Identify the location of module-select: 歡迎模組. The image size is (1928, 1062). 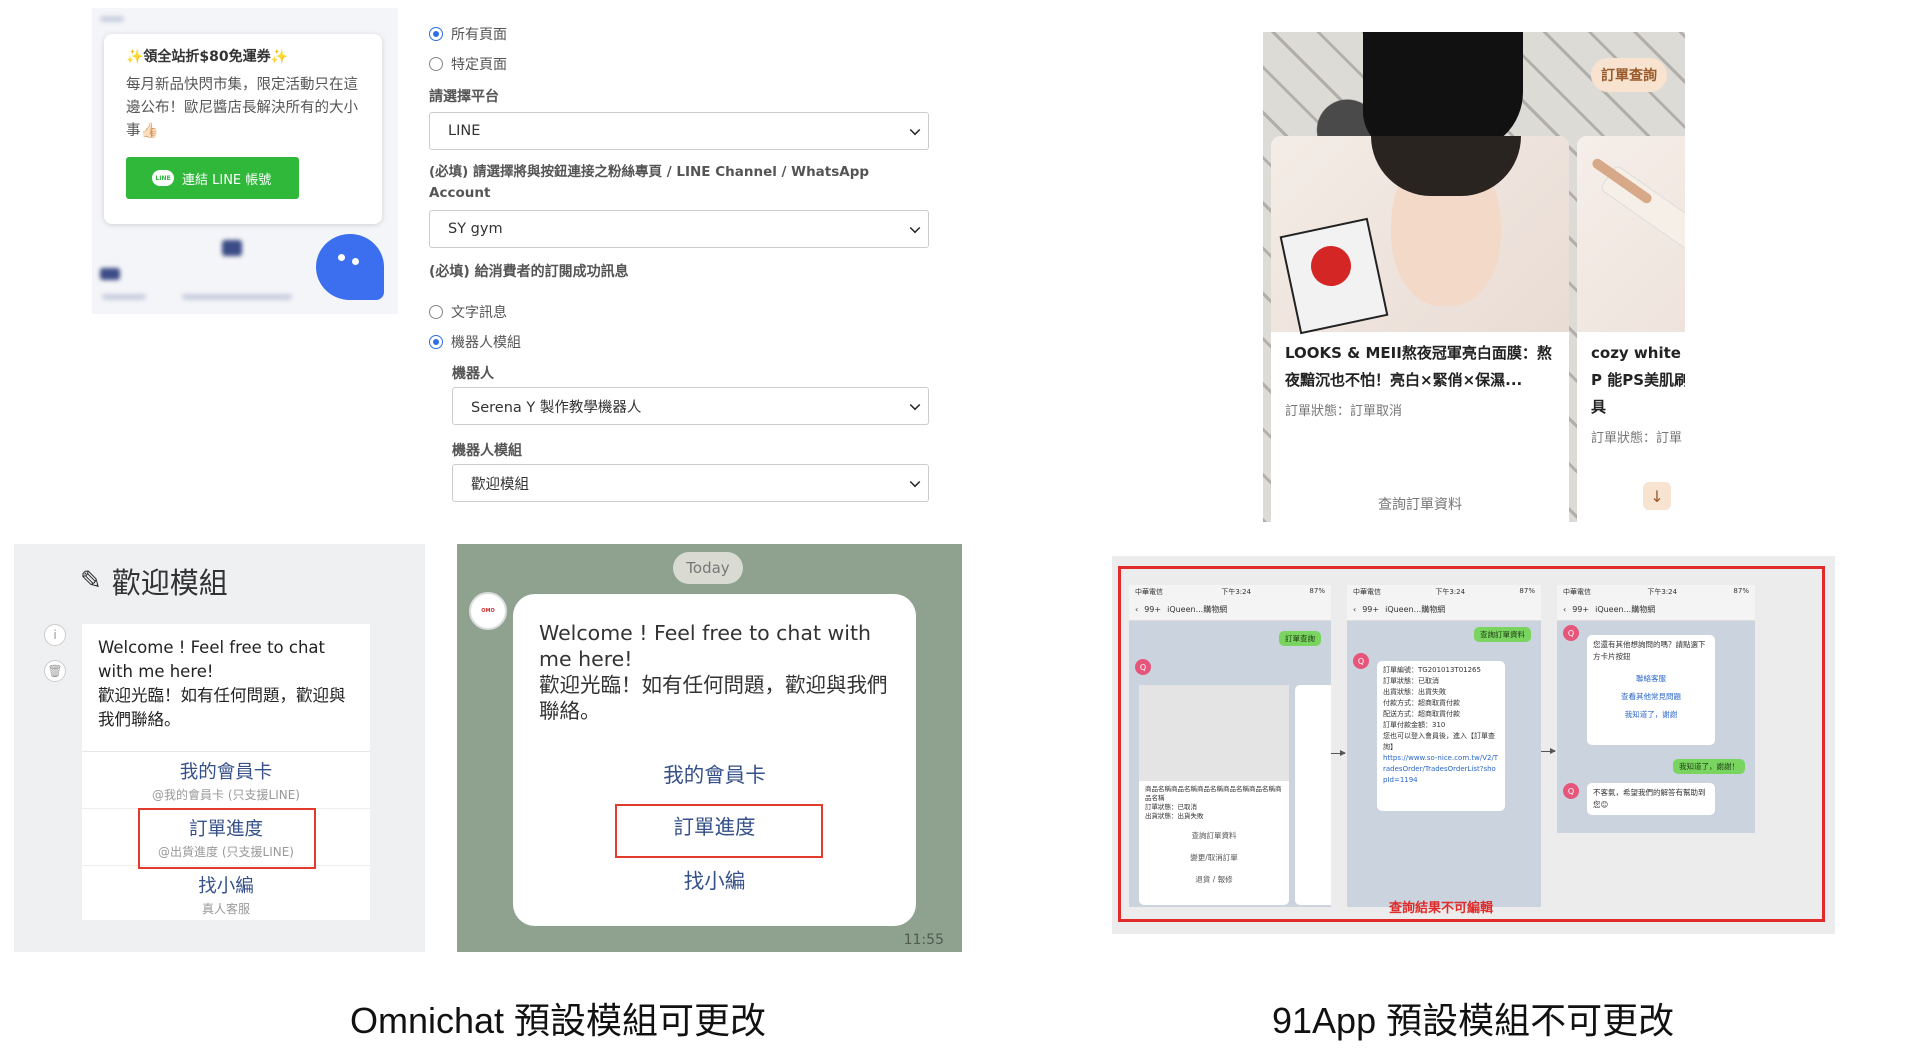
(690, 483).